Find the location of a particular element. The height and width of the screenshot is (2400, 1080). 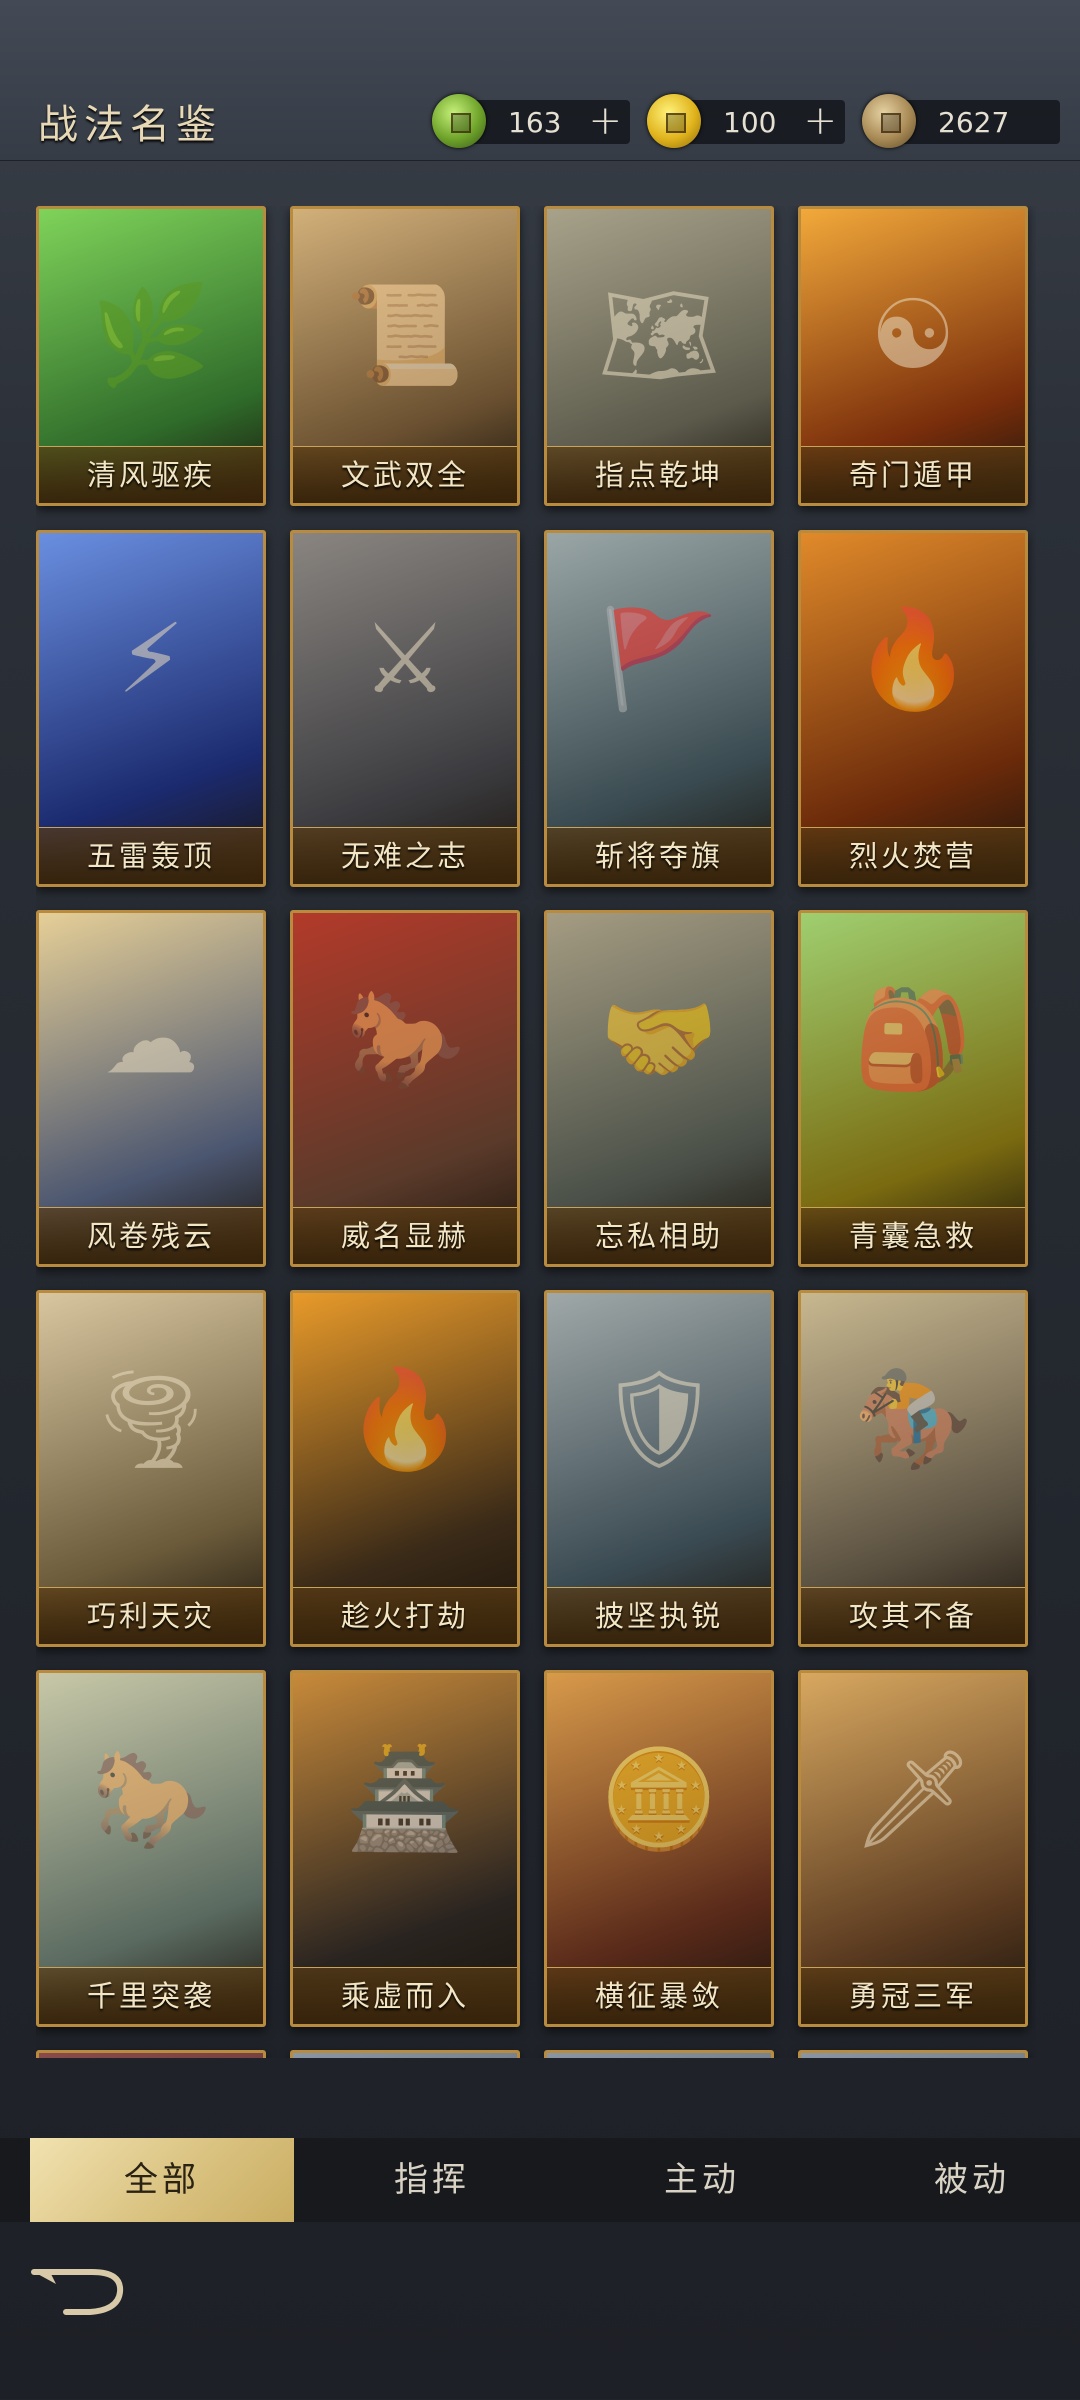

tactic-card: 🐎 威名显赫 is located at coordinates (405, 1088).